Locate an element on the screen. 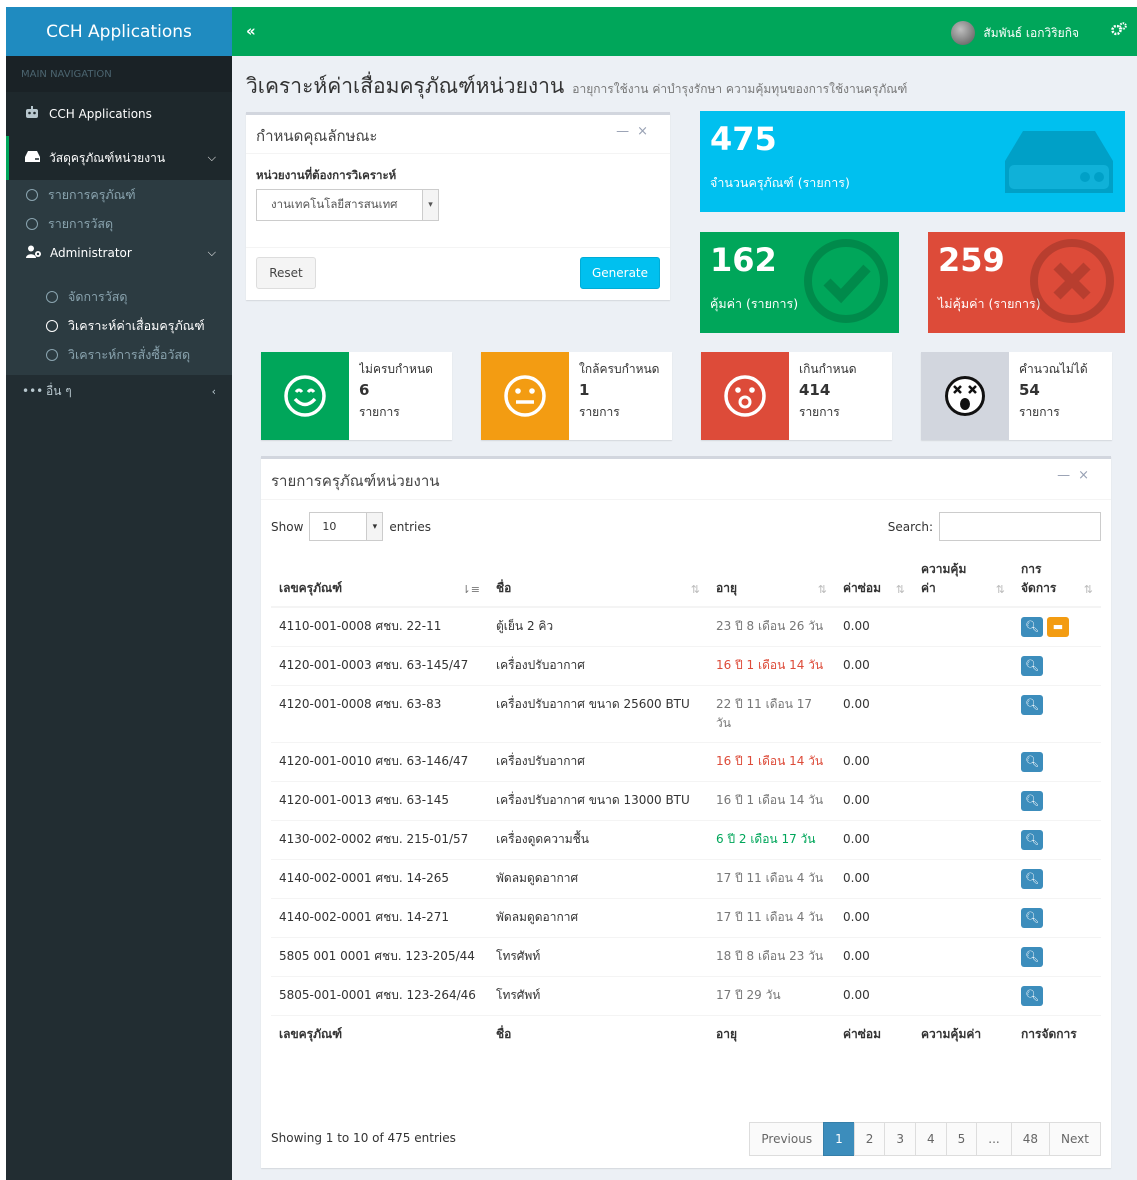 The height and width of the screenshot is (1180, 1137). column-header-id: เลขครุภัณฑ์ ⇂≡ is located at coordinates (379, 579).